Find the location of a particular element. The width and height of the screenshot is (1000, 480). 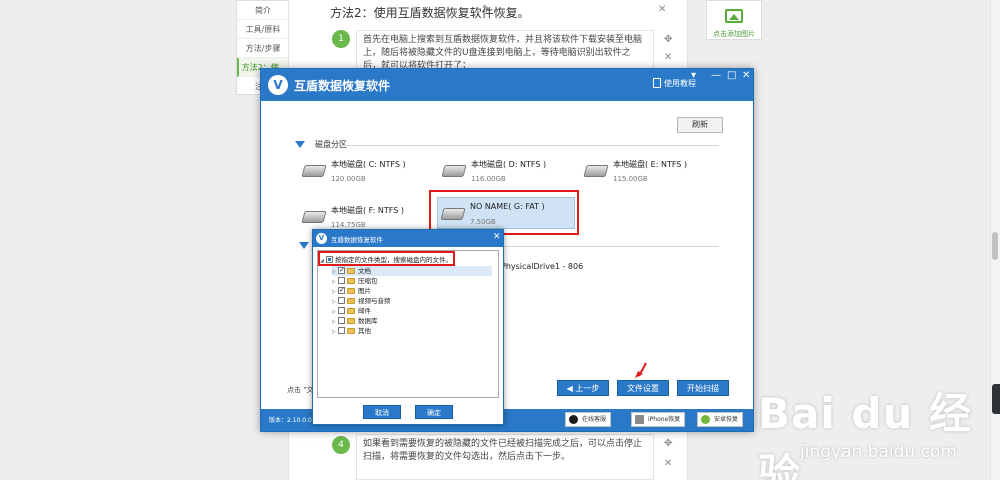

tree-item-label: 邮件 is located at coordinates (364, 311).